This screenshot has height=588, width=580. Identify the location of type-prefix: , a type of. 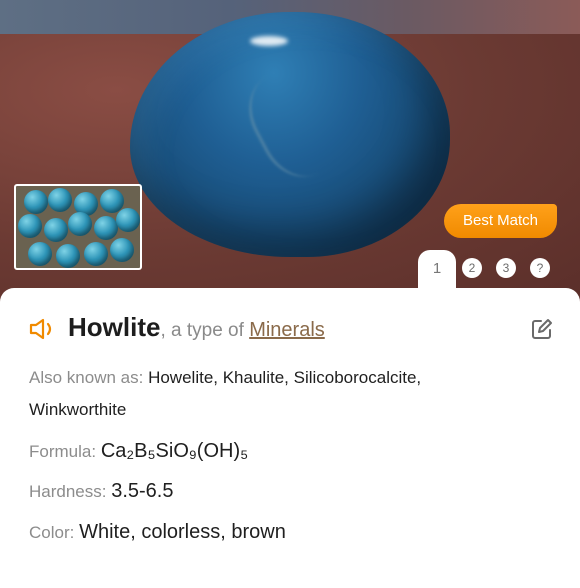
(205, 330).